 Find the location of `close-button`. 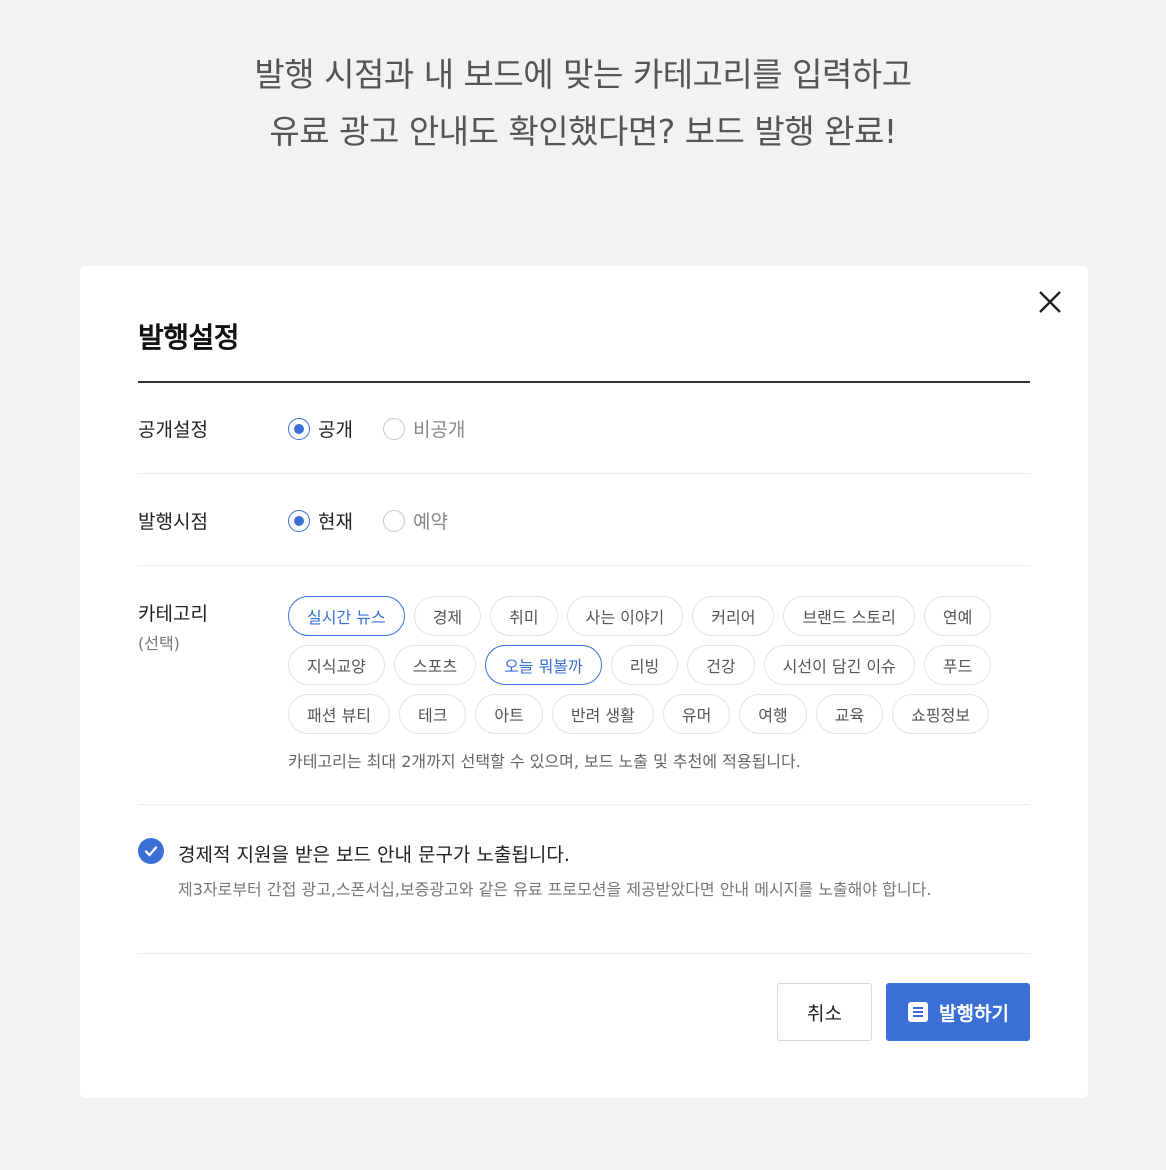

close-button is located at coordinates (1050, 302).